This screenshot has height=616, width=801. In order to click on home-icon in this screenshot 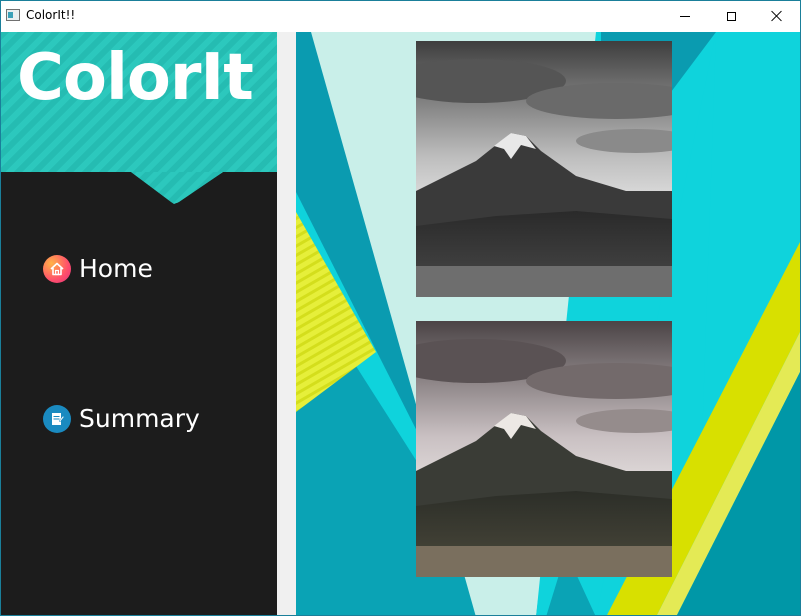, I will do `click(57, 268)`.